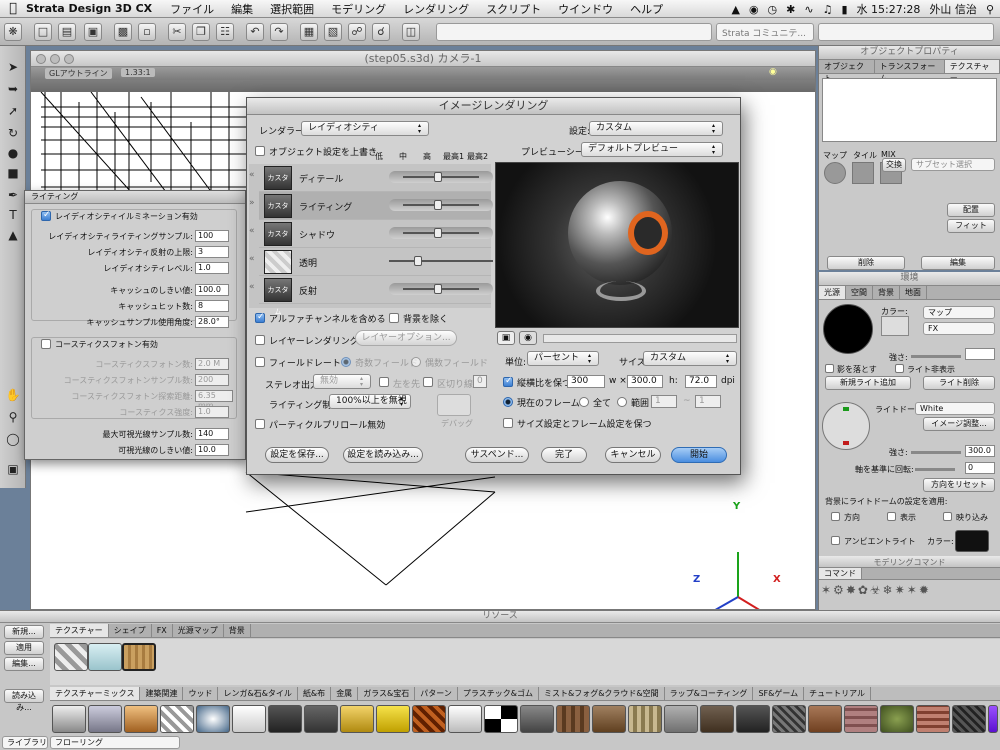  I want to click on cancel-button: キャンセル, so click(633, 455).